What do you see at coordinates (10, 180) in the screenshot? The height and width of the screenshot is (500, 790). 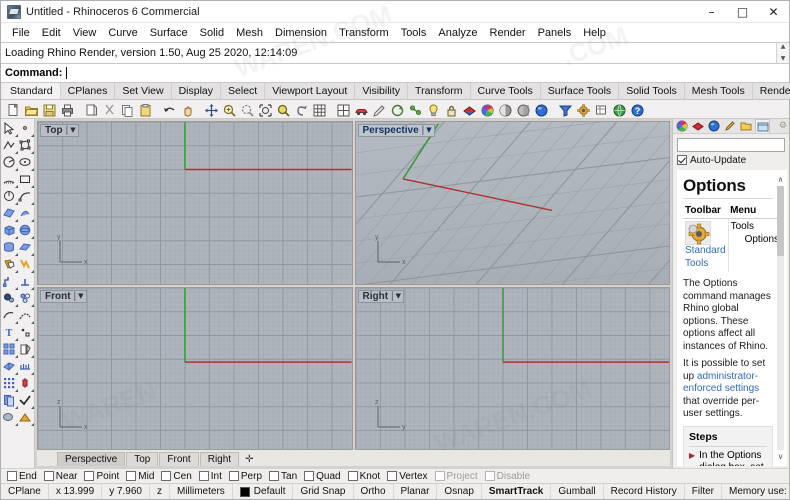 I see `arc-icon` at bounding box center [10, 180].